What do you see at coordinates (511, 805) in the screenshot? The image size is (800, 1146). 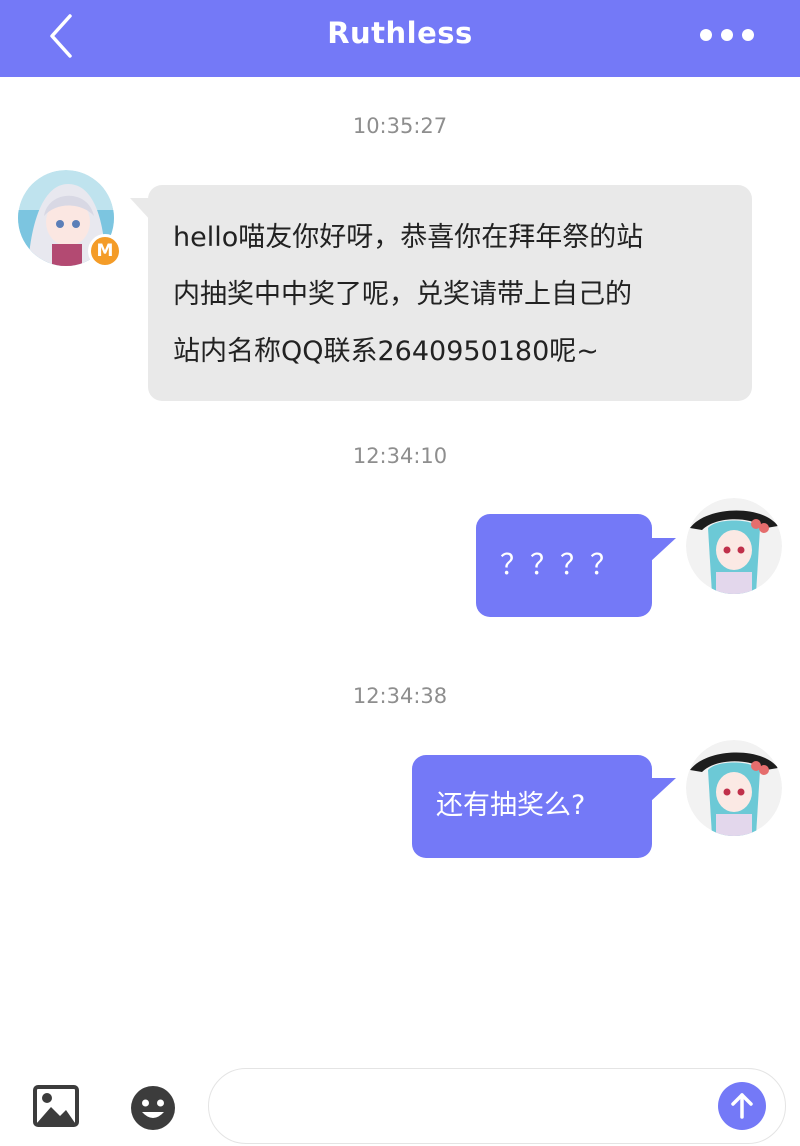 I see `message-text: 还有抽奖么?` at bounding box center [511, 805].